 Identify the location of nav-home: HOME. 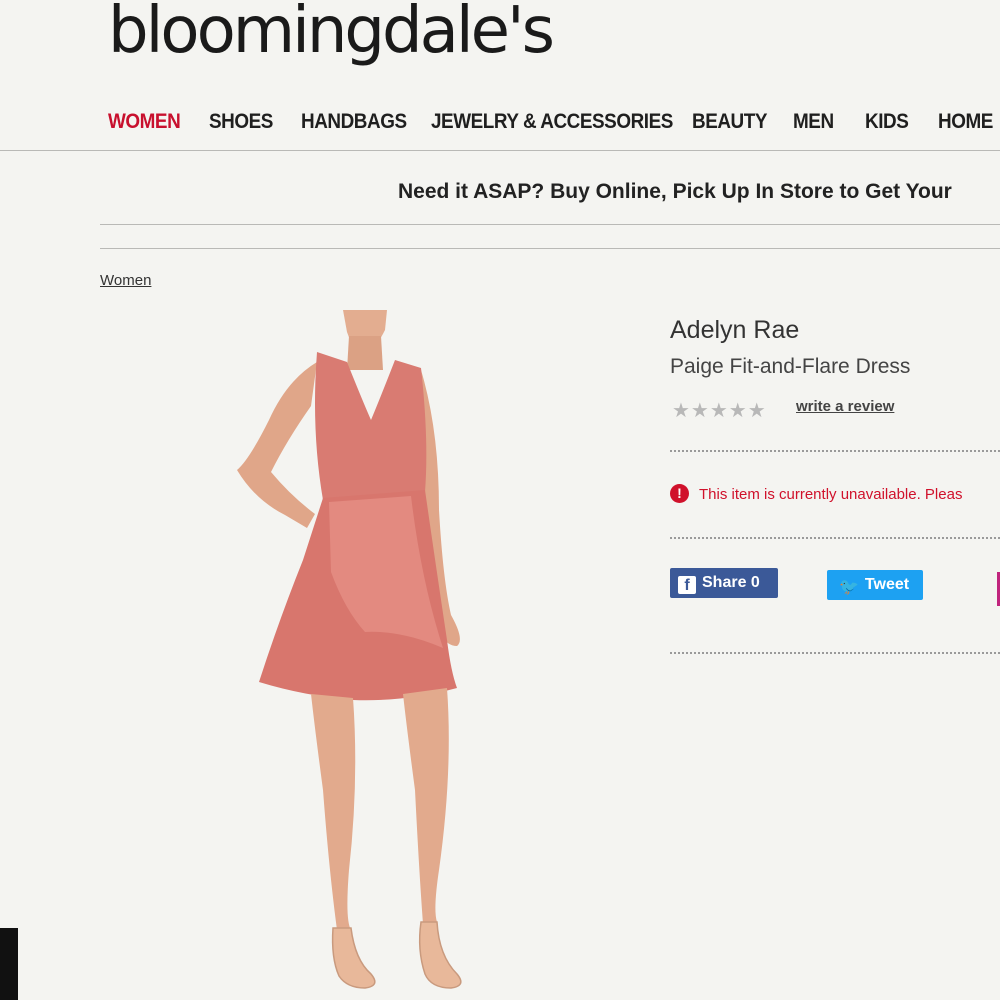
(965, 122).